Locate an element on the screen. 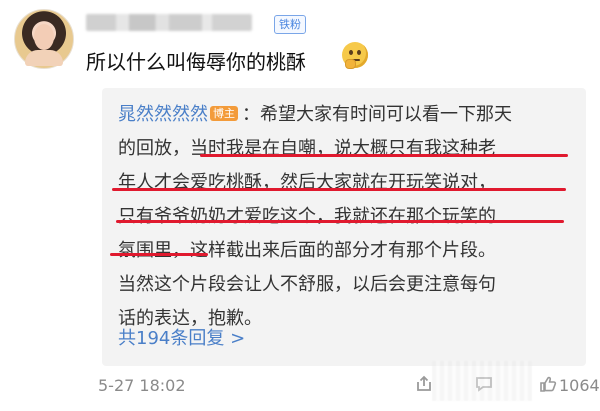 This screenshot has width=600, height=411. comment-text: 所以什么叫侮辱你的桃酥 is located at coordinates (196, 62).